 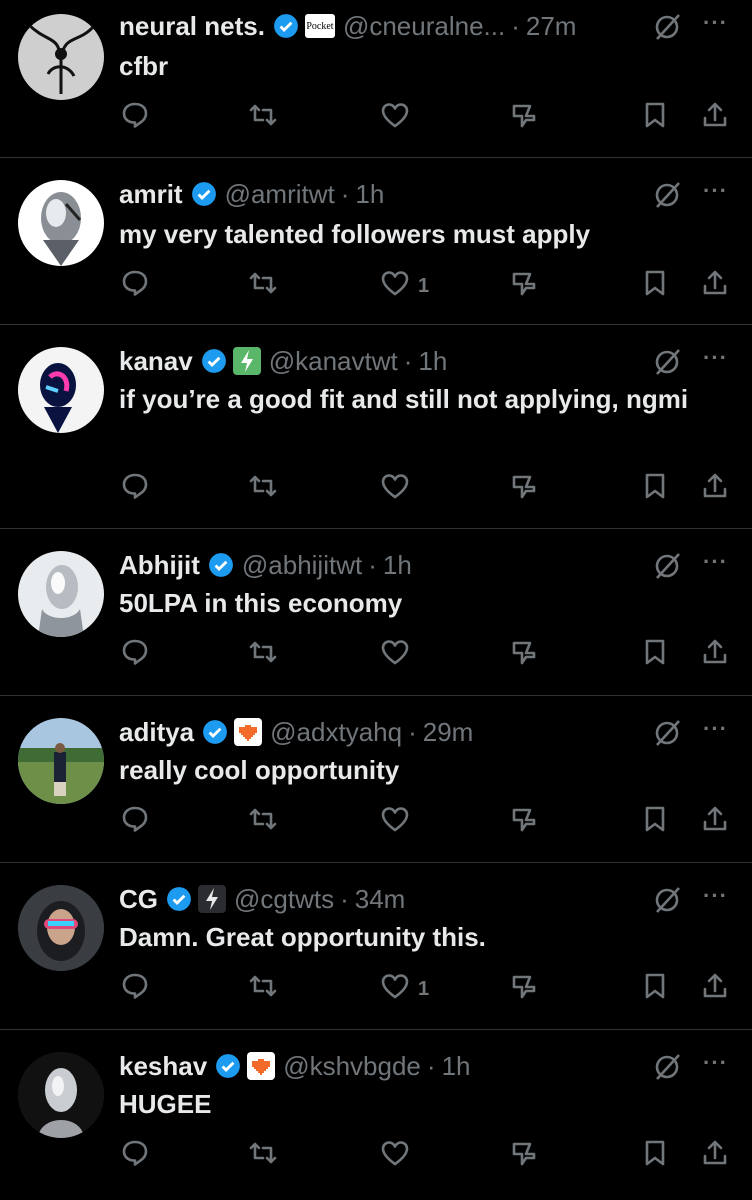 I want to click on affiliate-badge: Pocket, so click(x=319, y=26).